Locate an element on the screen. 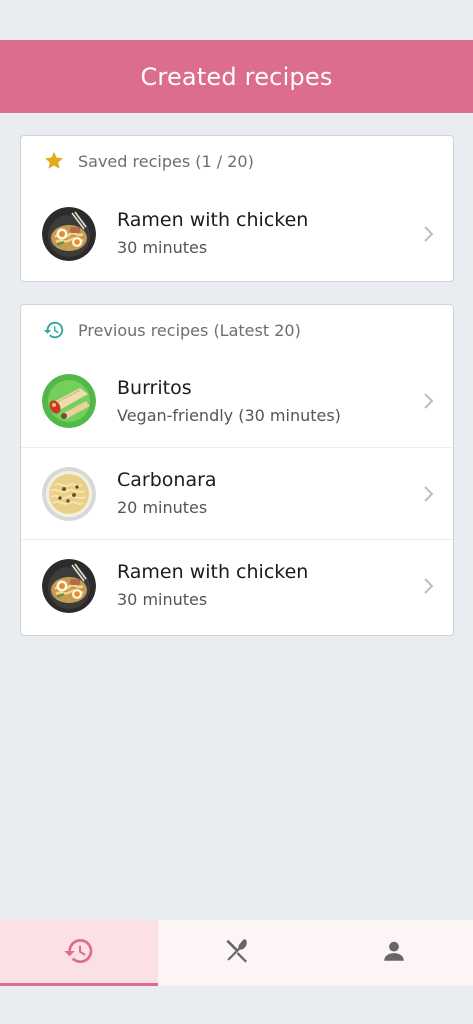  saved-recipes-header: Saved recipes (1 / 20) is located at coordinates (237, 161).